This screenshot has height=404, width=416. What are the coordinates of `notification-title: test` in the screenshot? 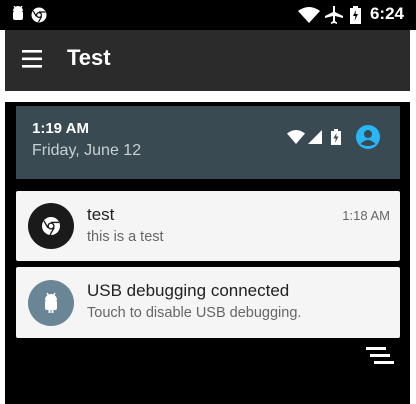 It's located at (101, 214).